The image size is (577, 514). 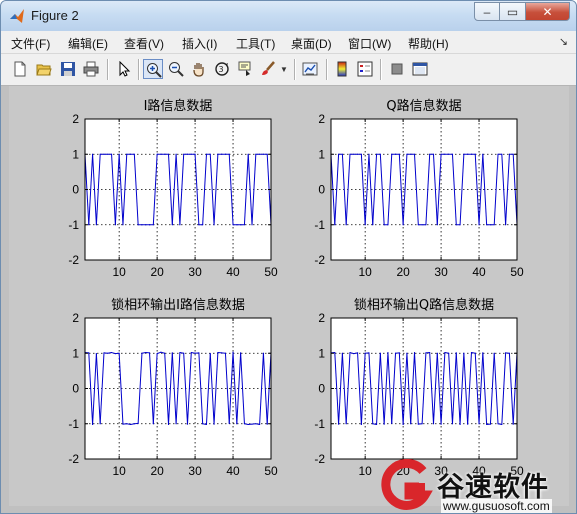 I want to click on x-tick-label: 50, so click(x=517, y=272).